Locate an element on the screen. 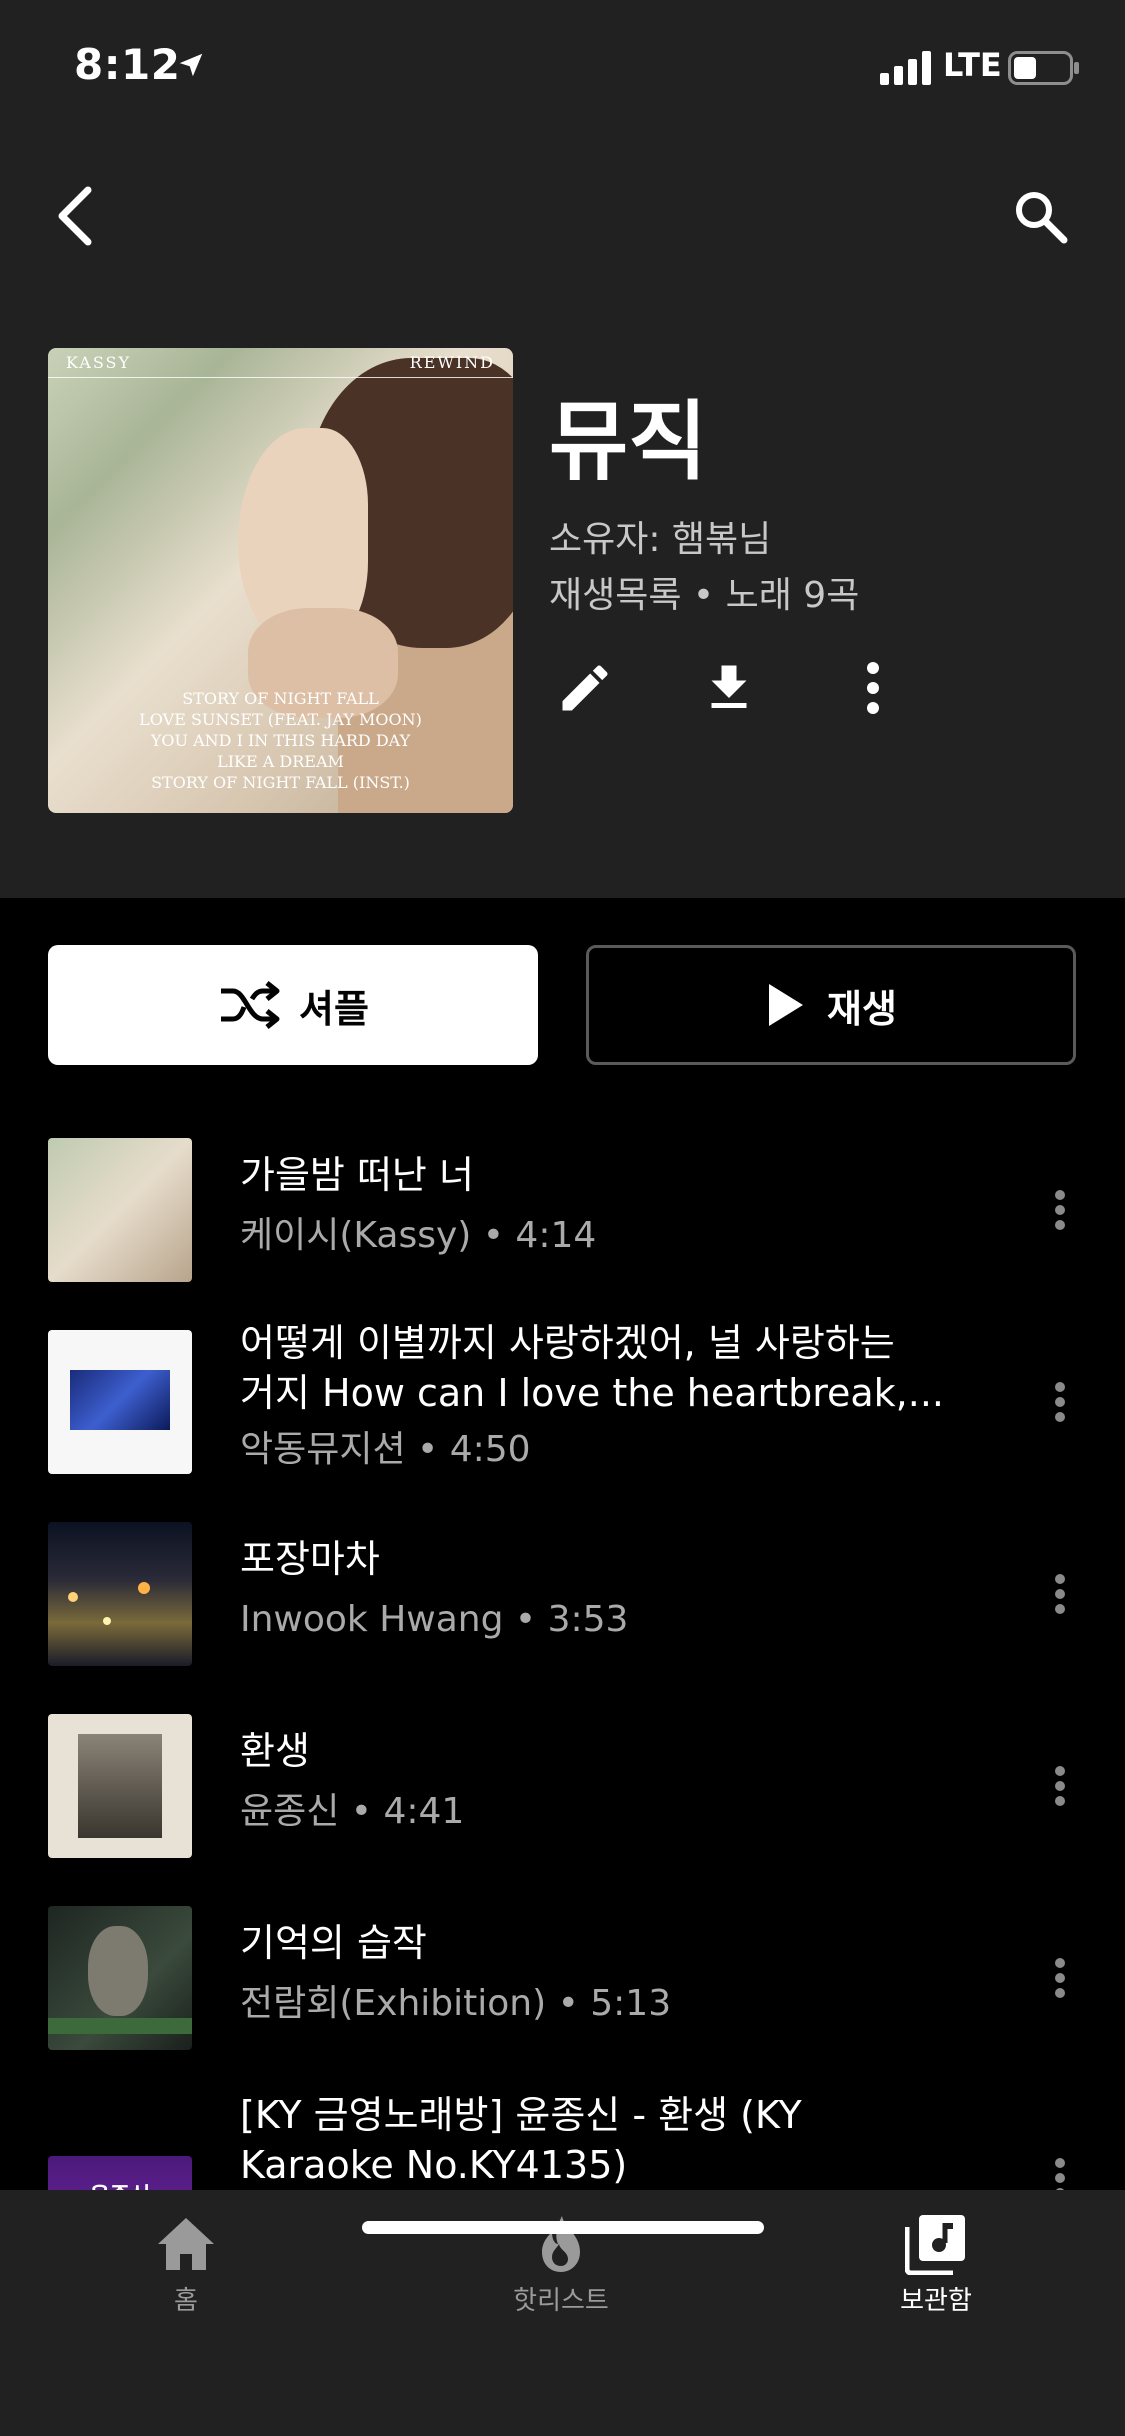 This screenshot has width=1125, height=2436. nav-hotlist-label: 핫리스트 is located at coordinates (561, 2301).